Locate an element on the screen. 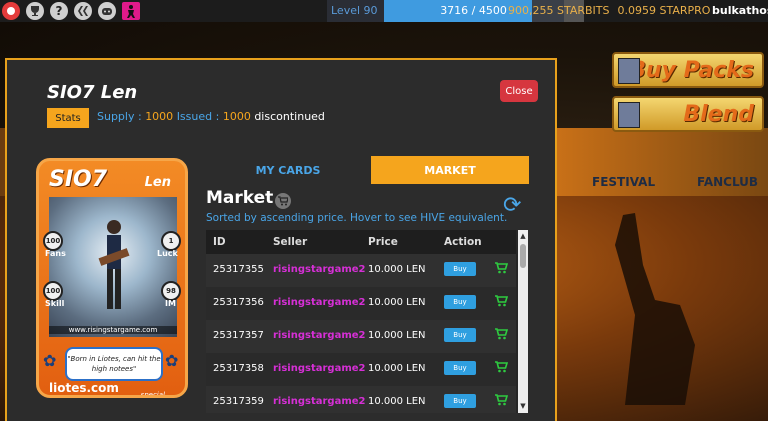  table-row: 25317355 risingstargame2 10.000 LEN Buy is located at coordinates (361, 270).